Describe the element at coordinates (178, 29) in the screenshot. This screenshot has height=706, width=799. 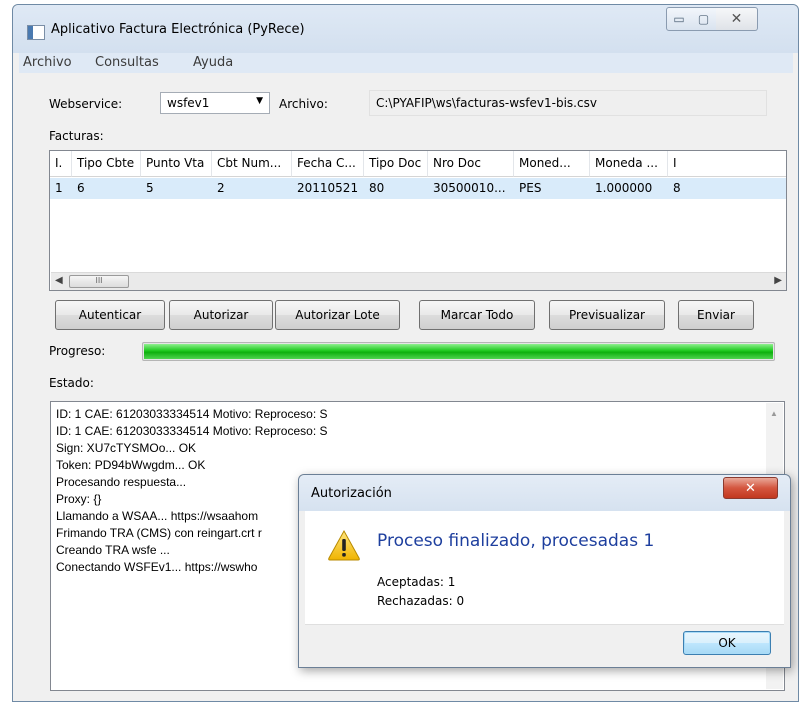
I see `window-title: Aplicativo Factura Electrónica (PyRece)` at that location.